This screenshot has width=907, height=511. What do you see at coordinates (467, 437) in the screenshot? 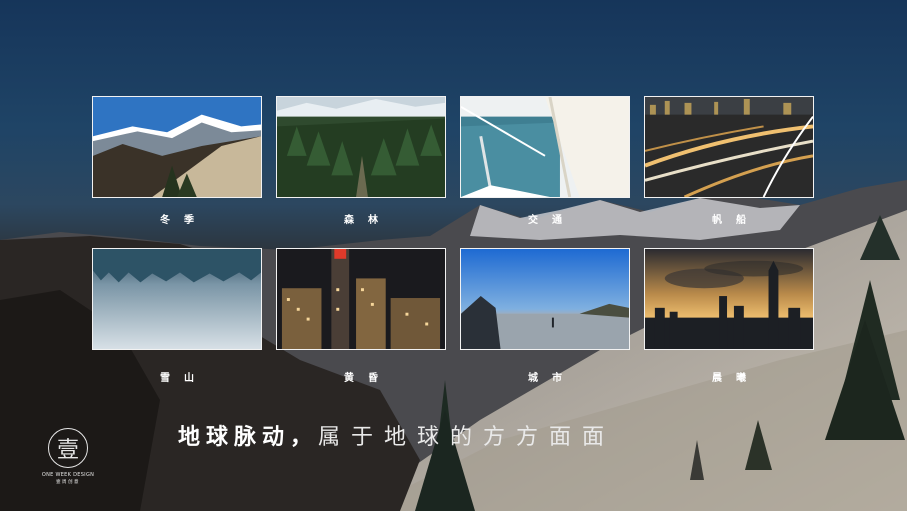
I see `slogan-light: 属于地球的方方面面` at bounding box center [467, 437].